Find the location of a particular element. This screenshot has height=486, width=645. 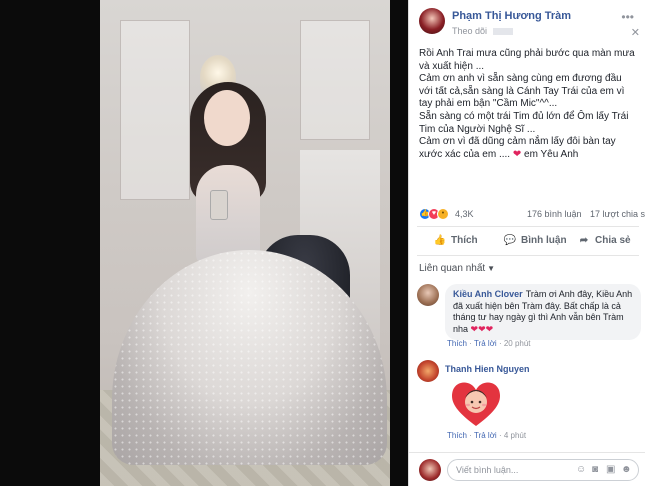

comment-time: 4 phút is located at coordinates (515, 435).